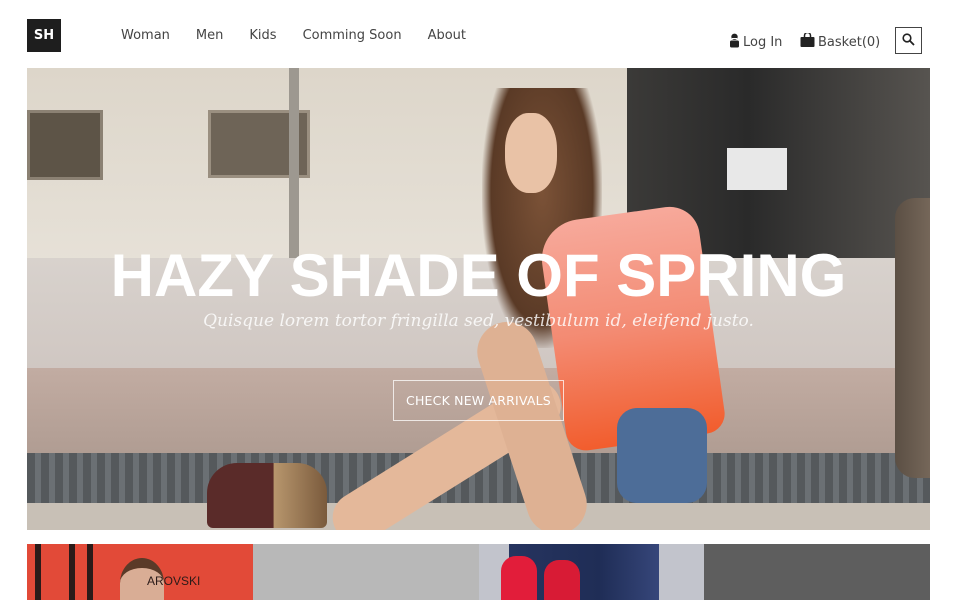 Image resolution: width=954 pixels, height=600 pixels. What do you see at coordinates (478, 400) in the screenshot?
I see `check-new-arrivals-button: CHECK NEW ARRIVALS` at bounding box center [478, 400].